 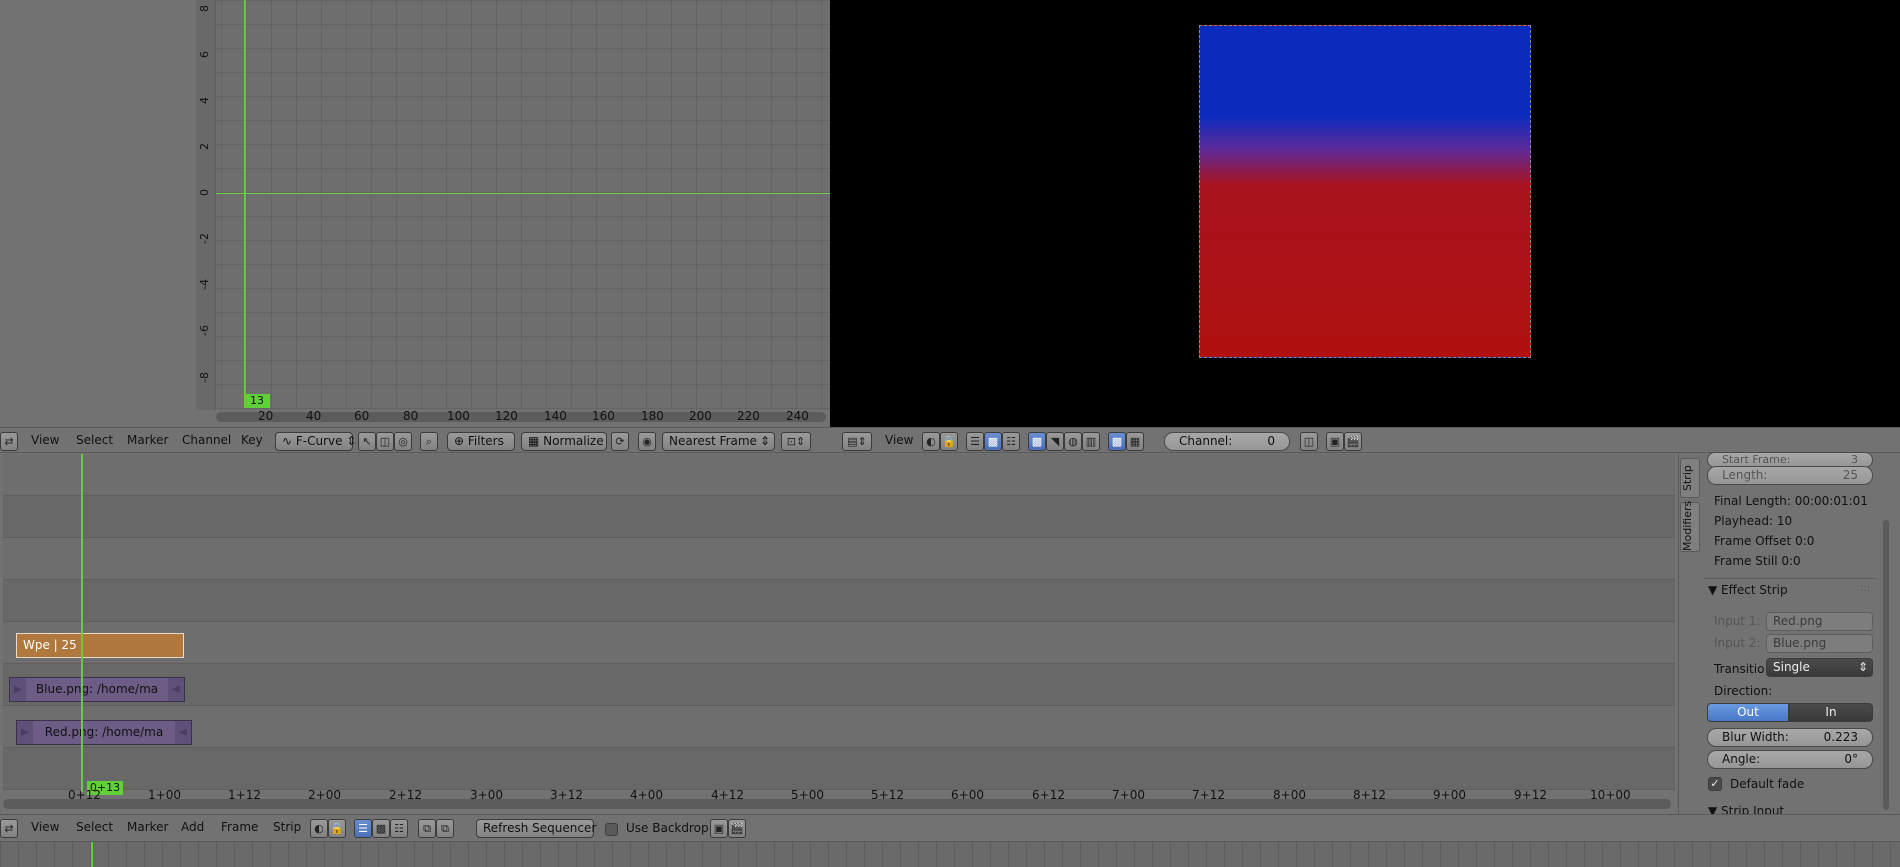 What do you see at coordinates (564, 441) in the screenshot?
I see `normalize-toggle: ▦ Normalize` at bounding box center [564, 441].